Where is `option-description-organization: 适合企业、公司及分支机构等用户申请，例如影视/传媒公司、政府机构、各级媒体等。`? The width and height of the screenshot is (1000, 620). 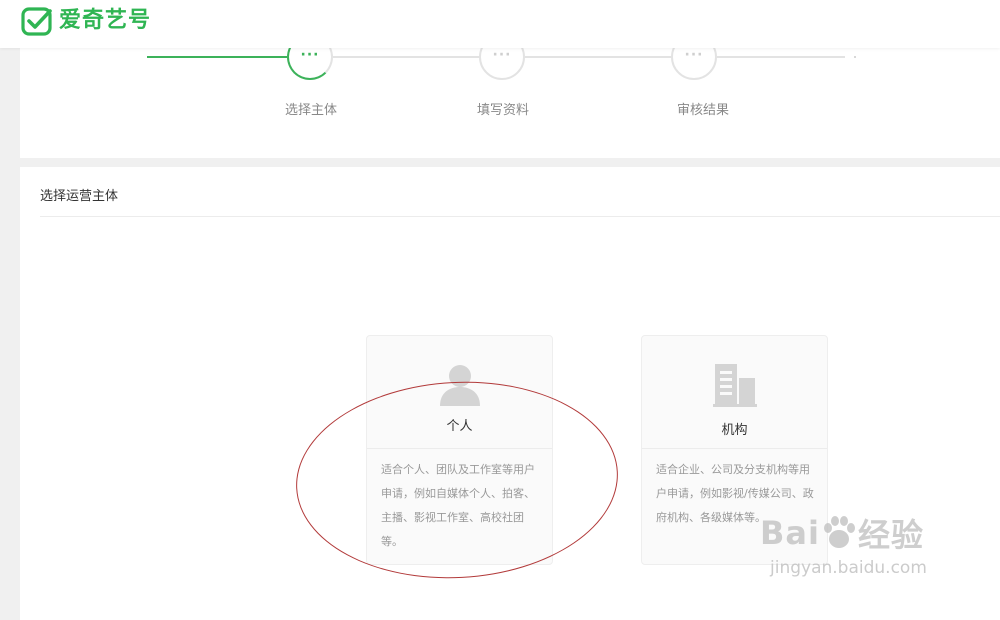
option-description-organization: 适合企业、公司及分支机构等用户申请，例如影视/传媒公司、政府机构、各级媒体等。 is located at coordinates (735, 493).